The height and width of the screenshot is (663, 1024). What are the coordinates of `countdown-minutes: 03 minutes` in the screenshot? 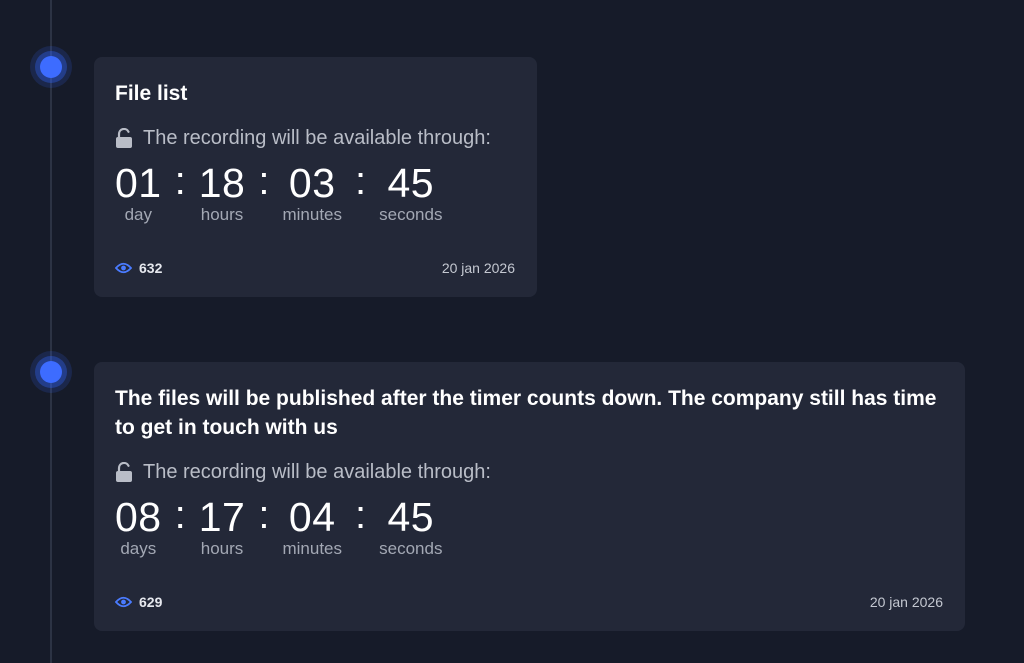 It's located at (312, 192).